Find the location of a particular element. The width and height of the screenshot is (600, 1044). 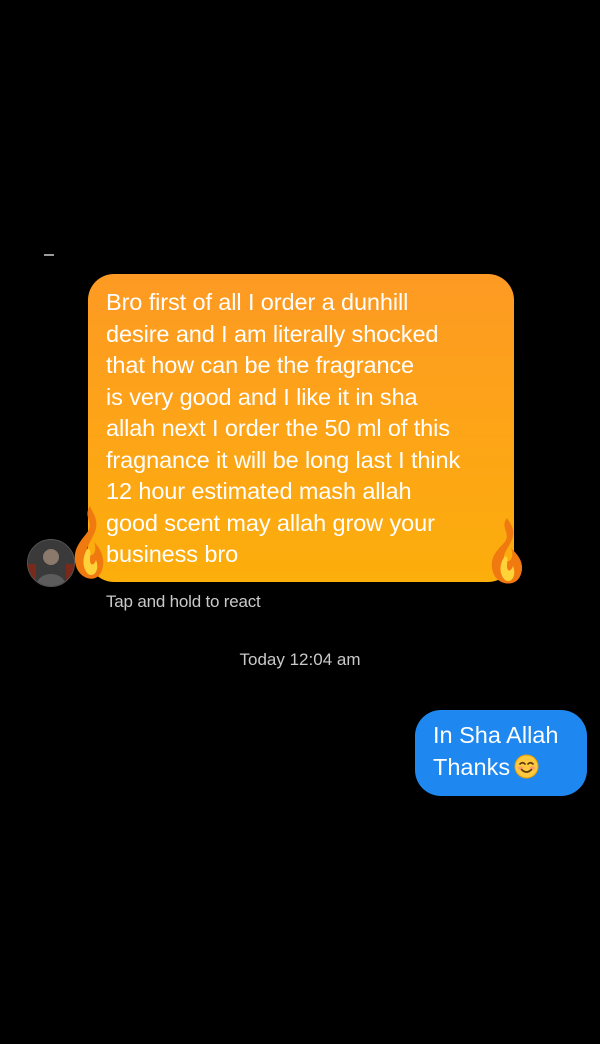

message-line: Thanks is located at coordinates (472, 766).